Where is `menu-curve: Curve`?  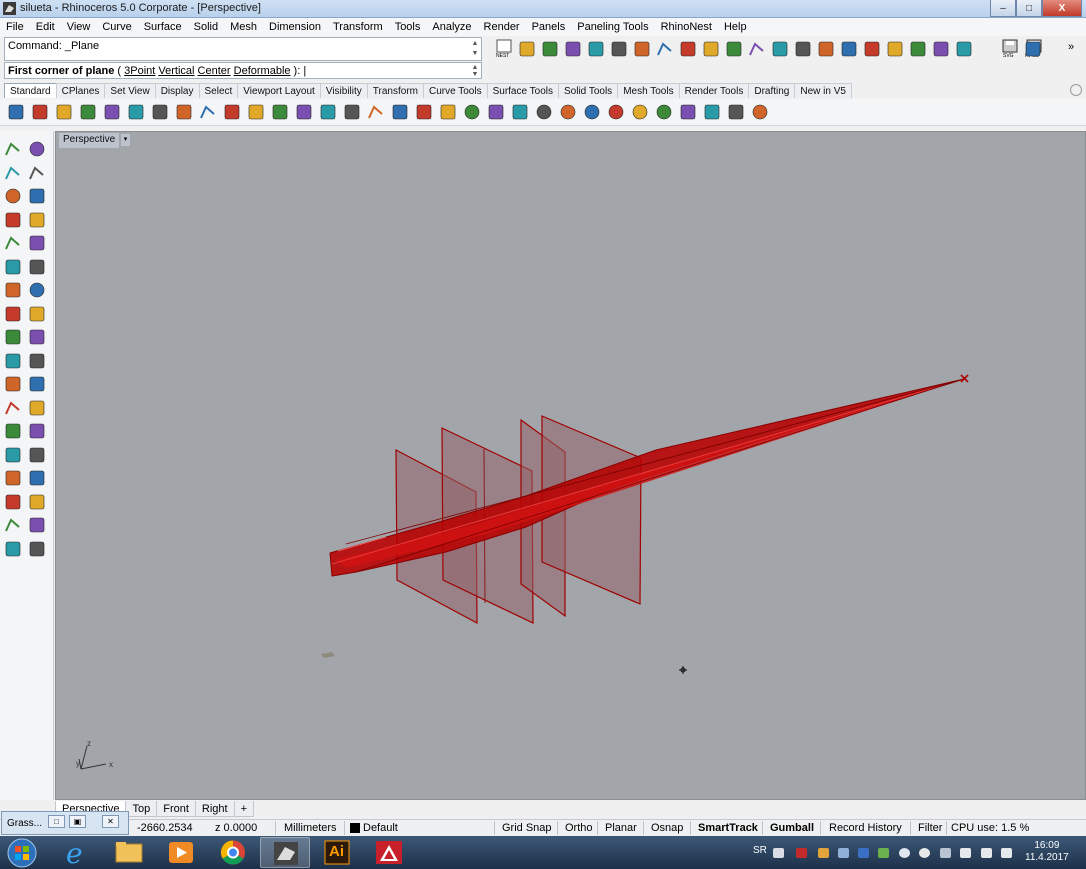 menu-curve: Curve is located at coordinates (116, 27).